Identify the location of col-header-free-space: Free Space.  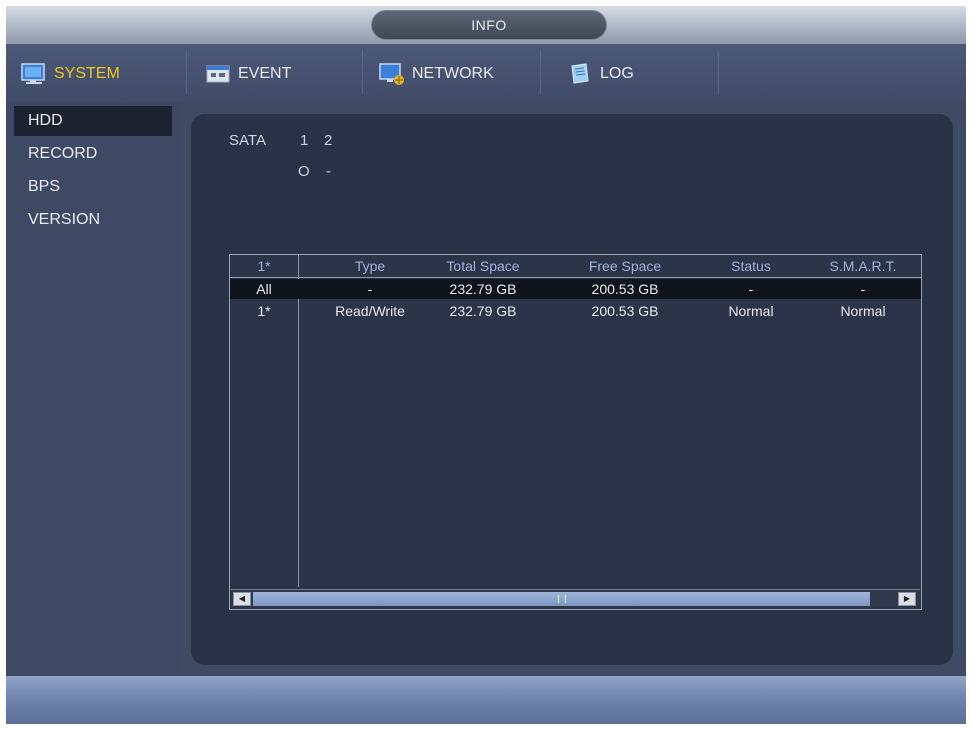
(625, 266).